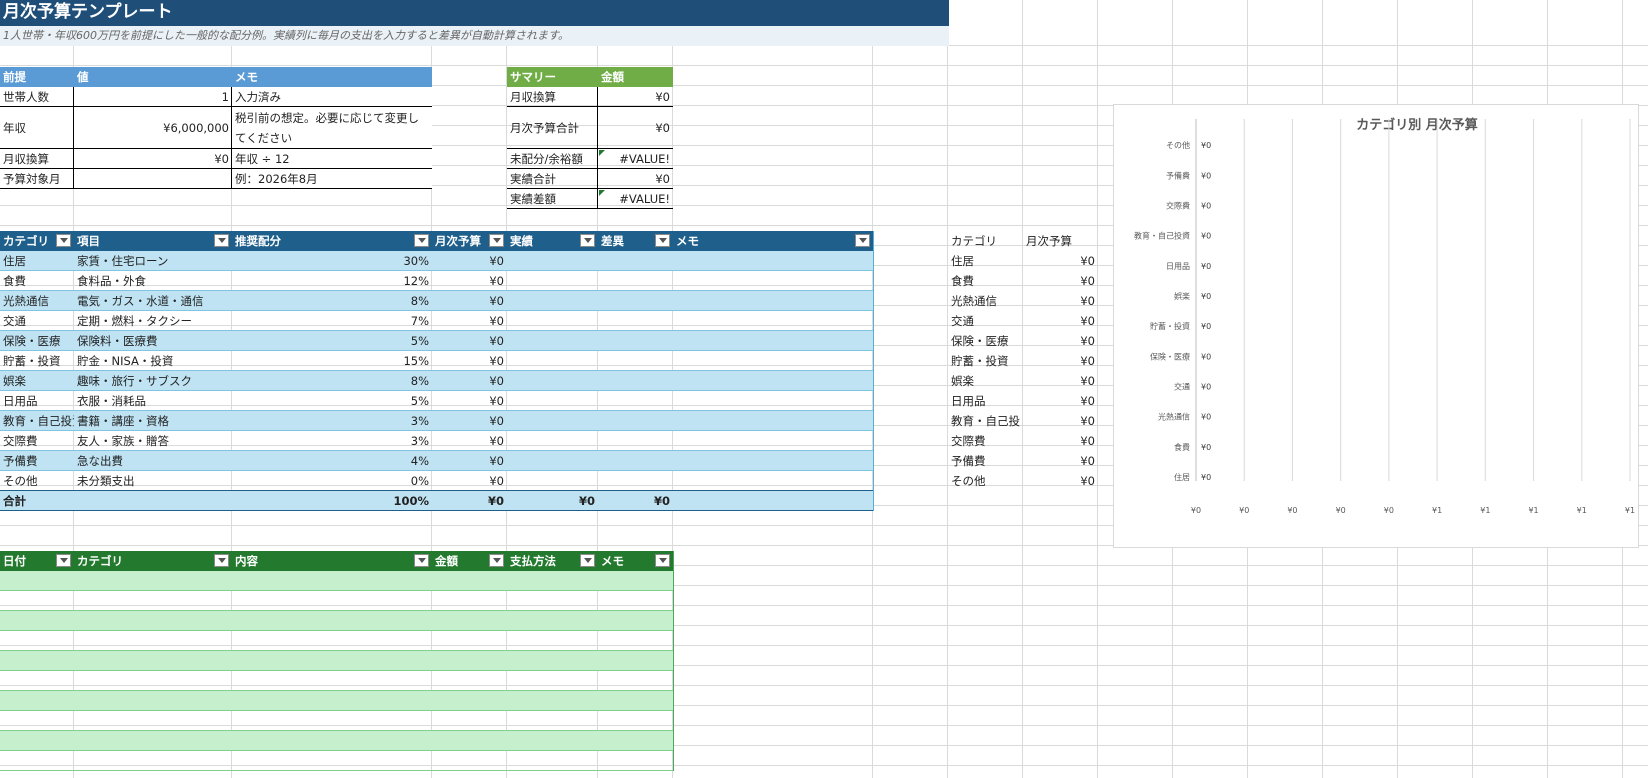 Image resolution: width=1648 pixels, height=778 pixels. What do you see at coordinates (37, 261) in the screenshot?
I see `budget-category: 住居` at bounding box center [37, 261].